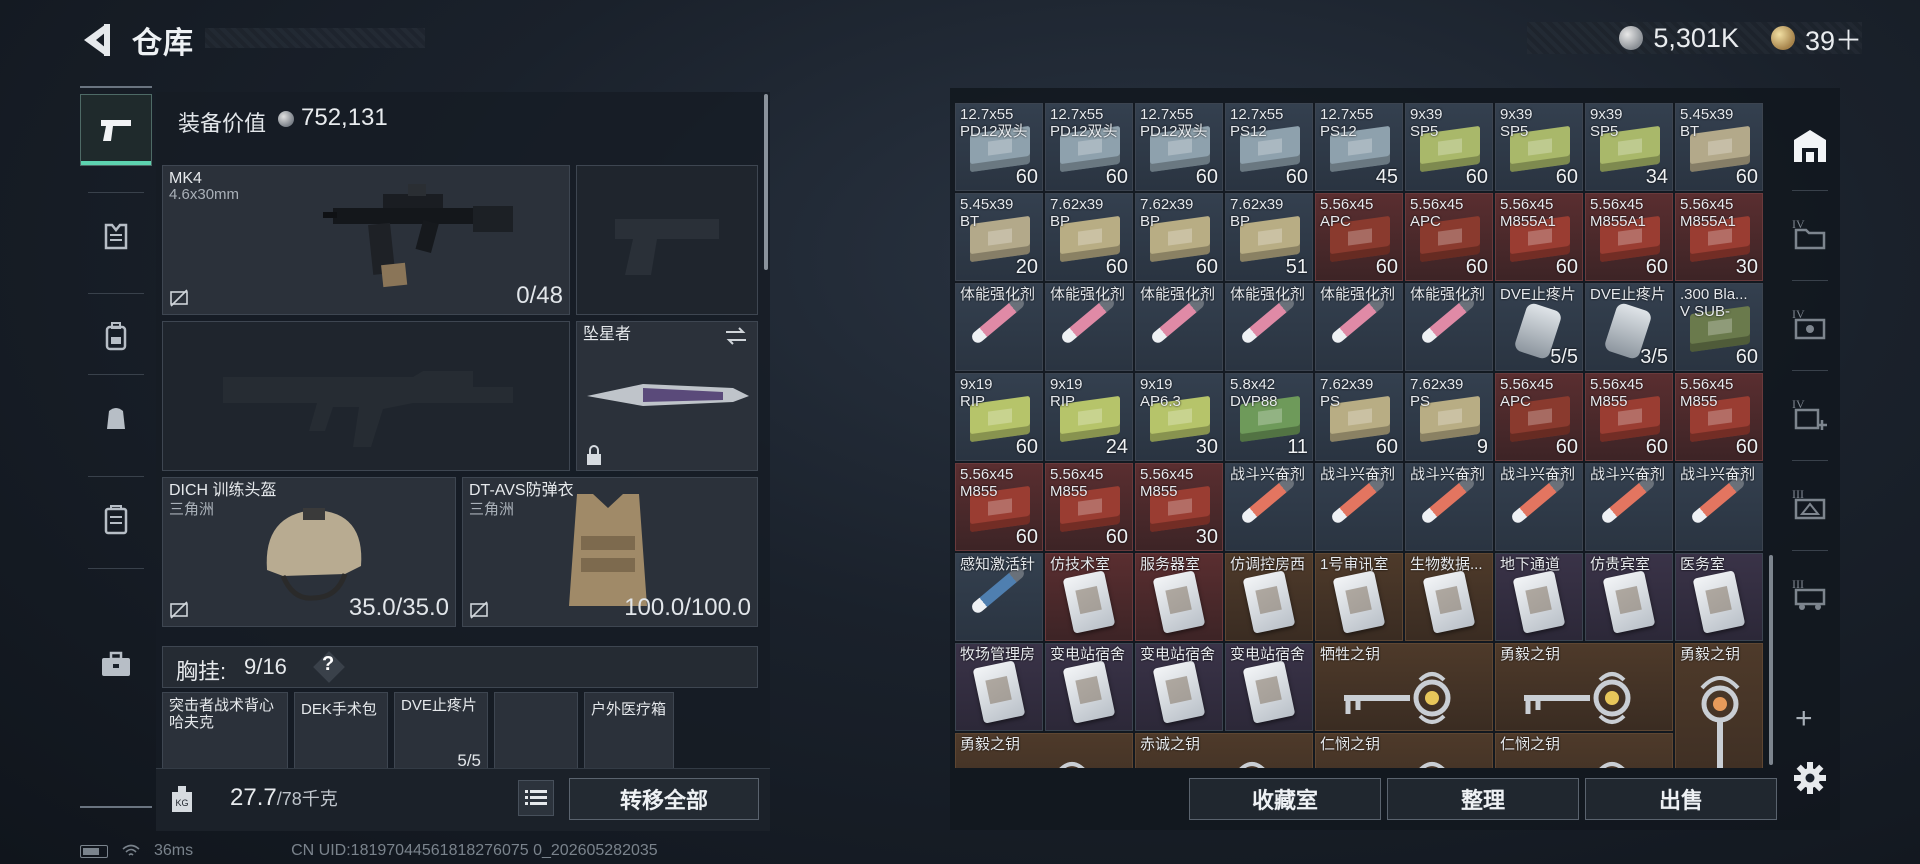  What do you see at coordinates (309, 552) in the screenshot?
I see `helmet-slot: DICH 训练头盔 三角洲 35.0/35.0` at bounding box center [309, 552].